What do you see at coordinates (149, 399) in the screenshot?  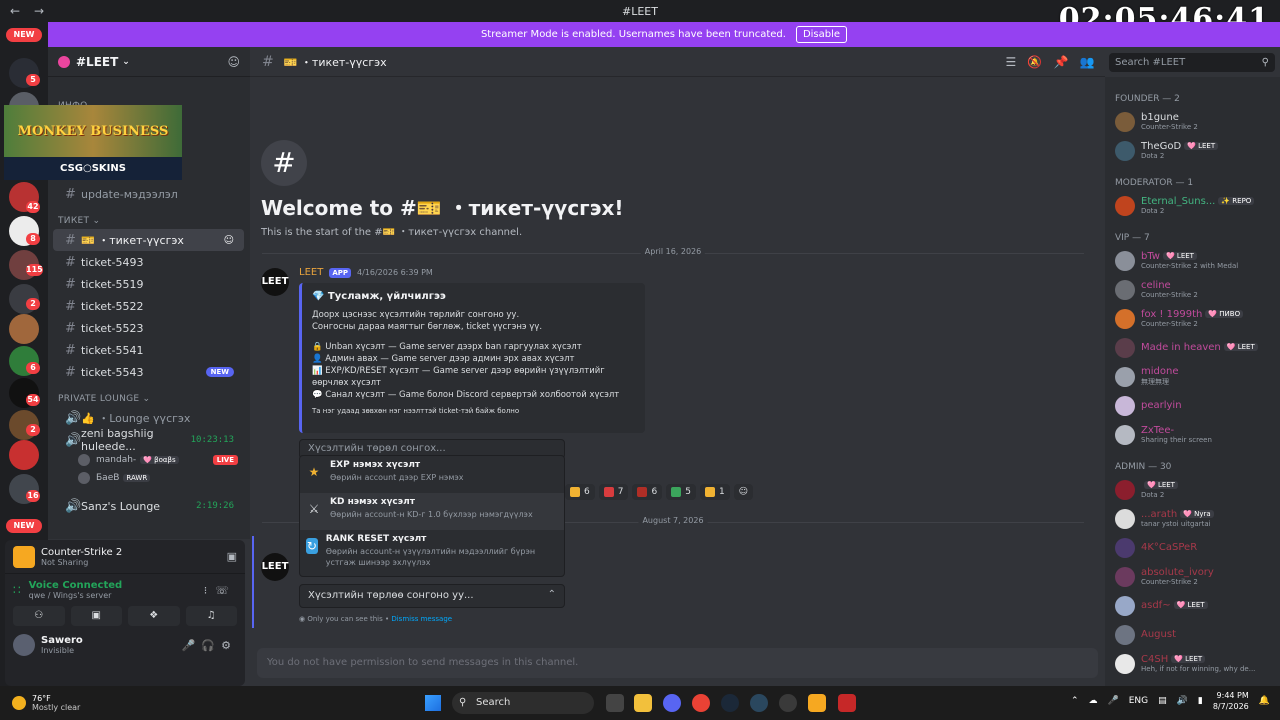 I see `category-private-lounge: PRIVATE LOUNGE ⌄` at bounding box center [149, 399].